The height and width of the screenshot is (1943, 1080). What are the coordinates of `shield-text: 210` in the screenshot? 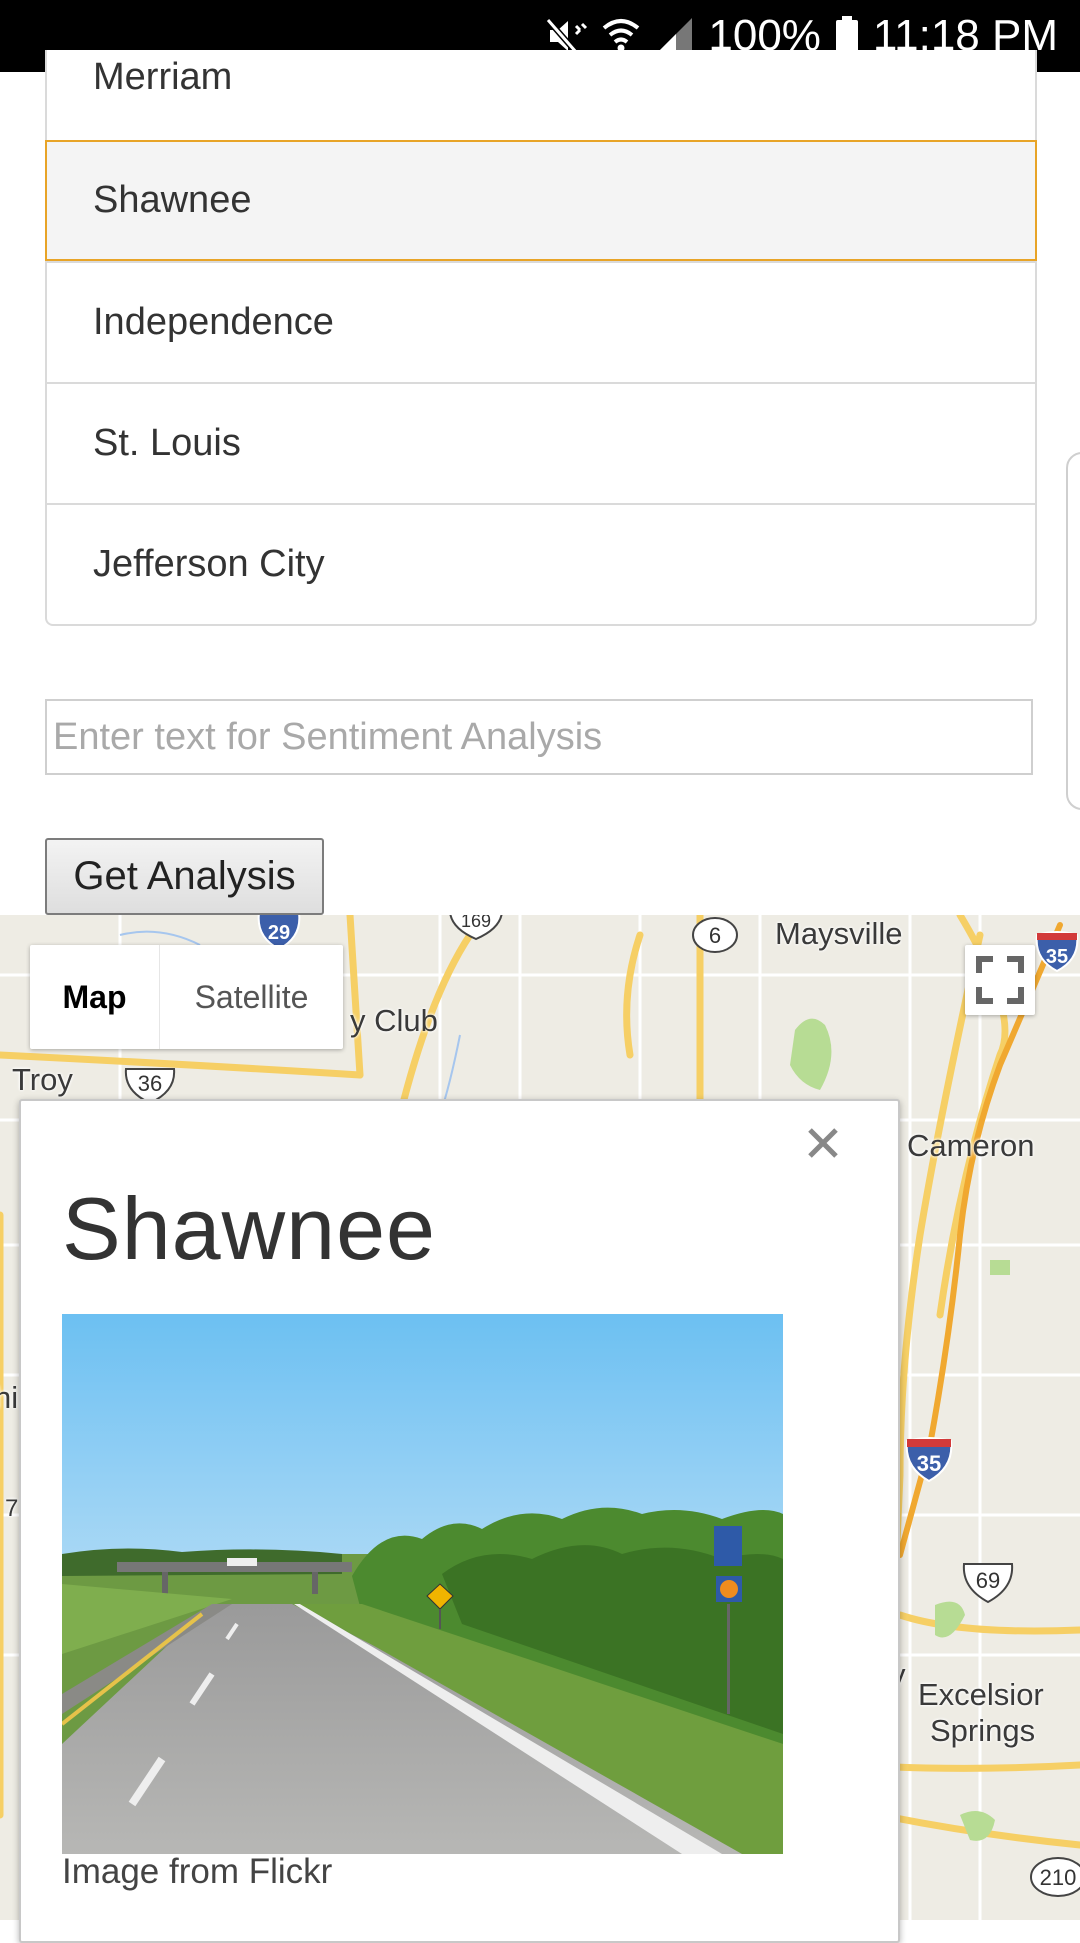 It's located at (1058, 1877).